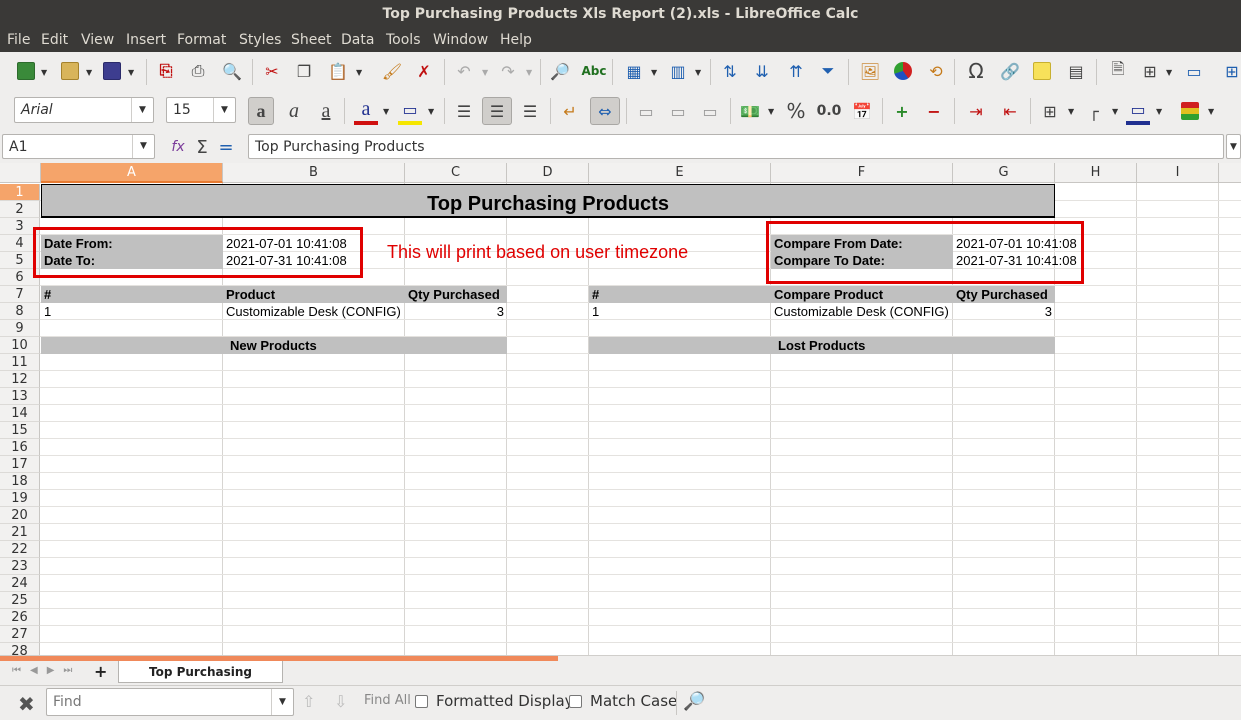 The image size is (1241, 720). I want to click on row-header-24: 24, so click(20, 583).